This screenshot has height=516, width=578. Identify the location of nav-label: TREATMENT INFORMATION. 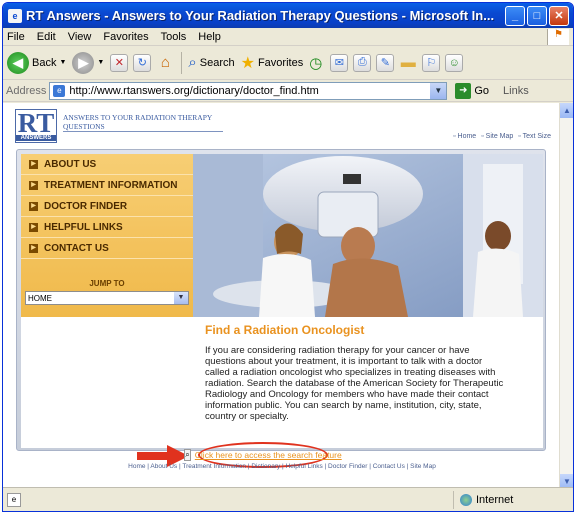
(111, 185).